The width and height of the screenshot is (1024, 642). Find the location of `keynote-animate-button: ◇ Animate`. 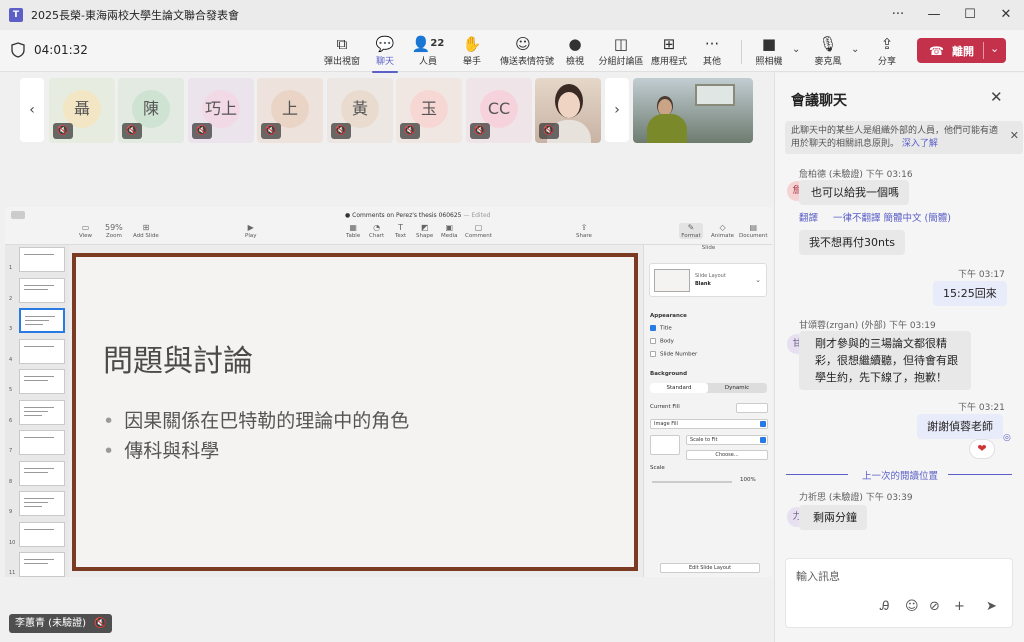

keynote-animate-button: ◇ Animate is located at coordinates (722, 231).